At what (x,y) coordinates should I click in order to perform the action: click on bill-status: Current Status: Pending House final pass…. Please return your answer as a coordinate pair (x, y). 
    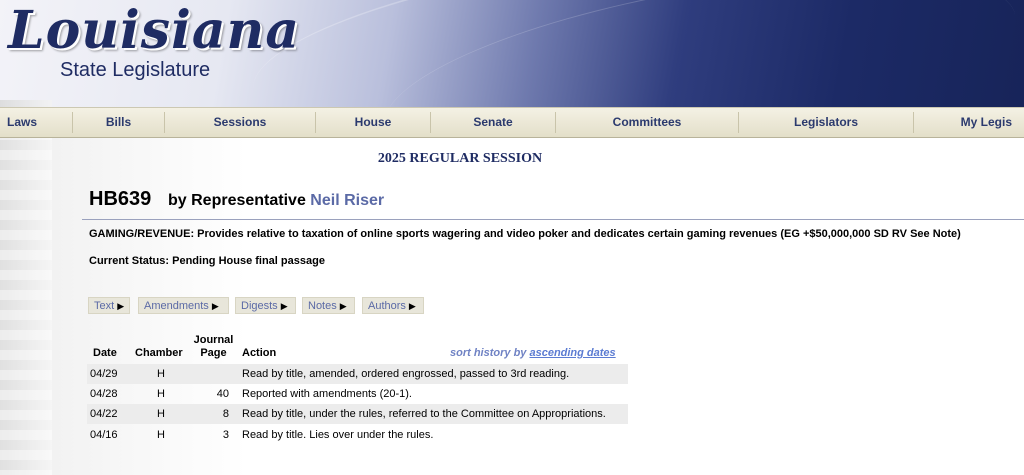
    Looking at the image, I should click on (207, 261).